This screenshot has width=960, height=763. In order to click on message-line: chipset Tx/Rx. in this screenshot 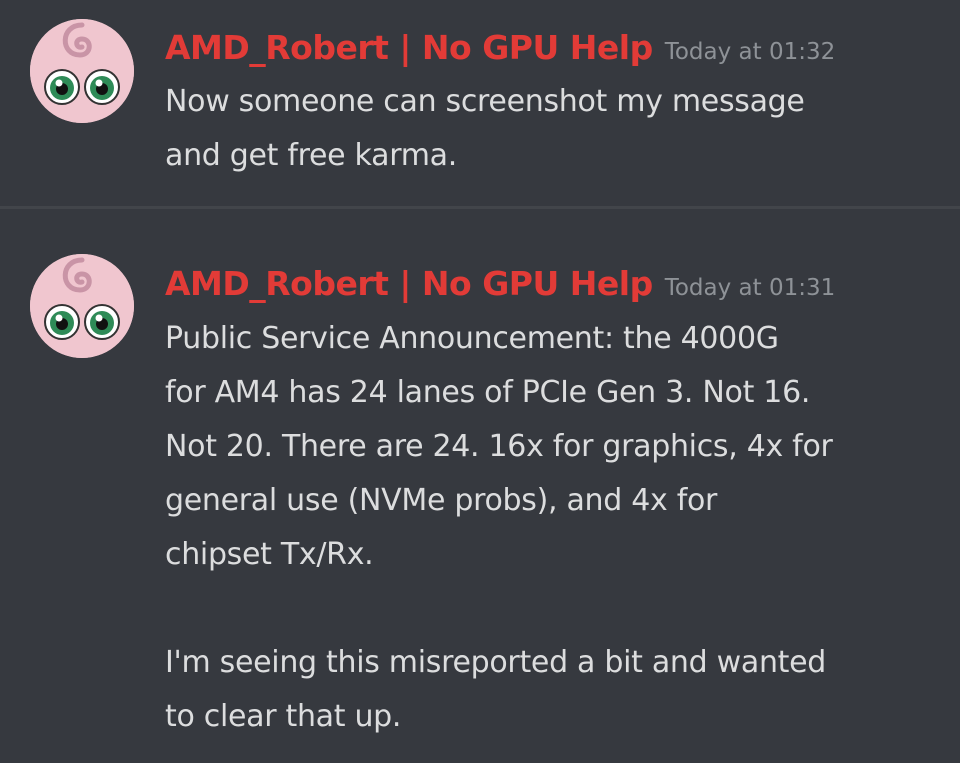, I will do `click(269, 554)`.